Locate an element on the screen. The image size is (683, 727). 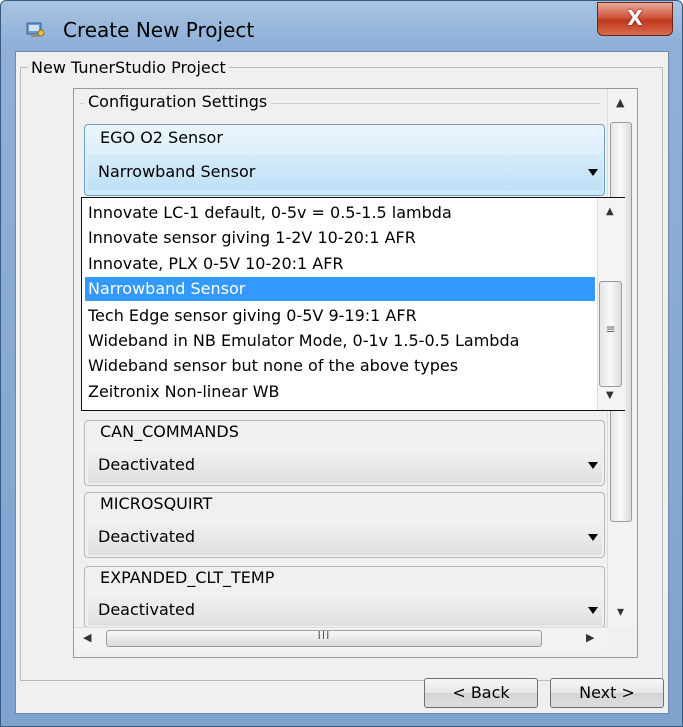
dropdown-option: Innovate sensor giving 1-2V 10-20:1 AFR is located at coordinates (340, 238).